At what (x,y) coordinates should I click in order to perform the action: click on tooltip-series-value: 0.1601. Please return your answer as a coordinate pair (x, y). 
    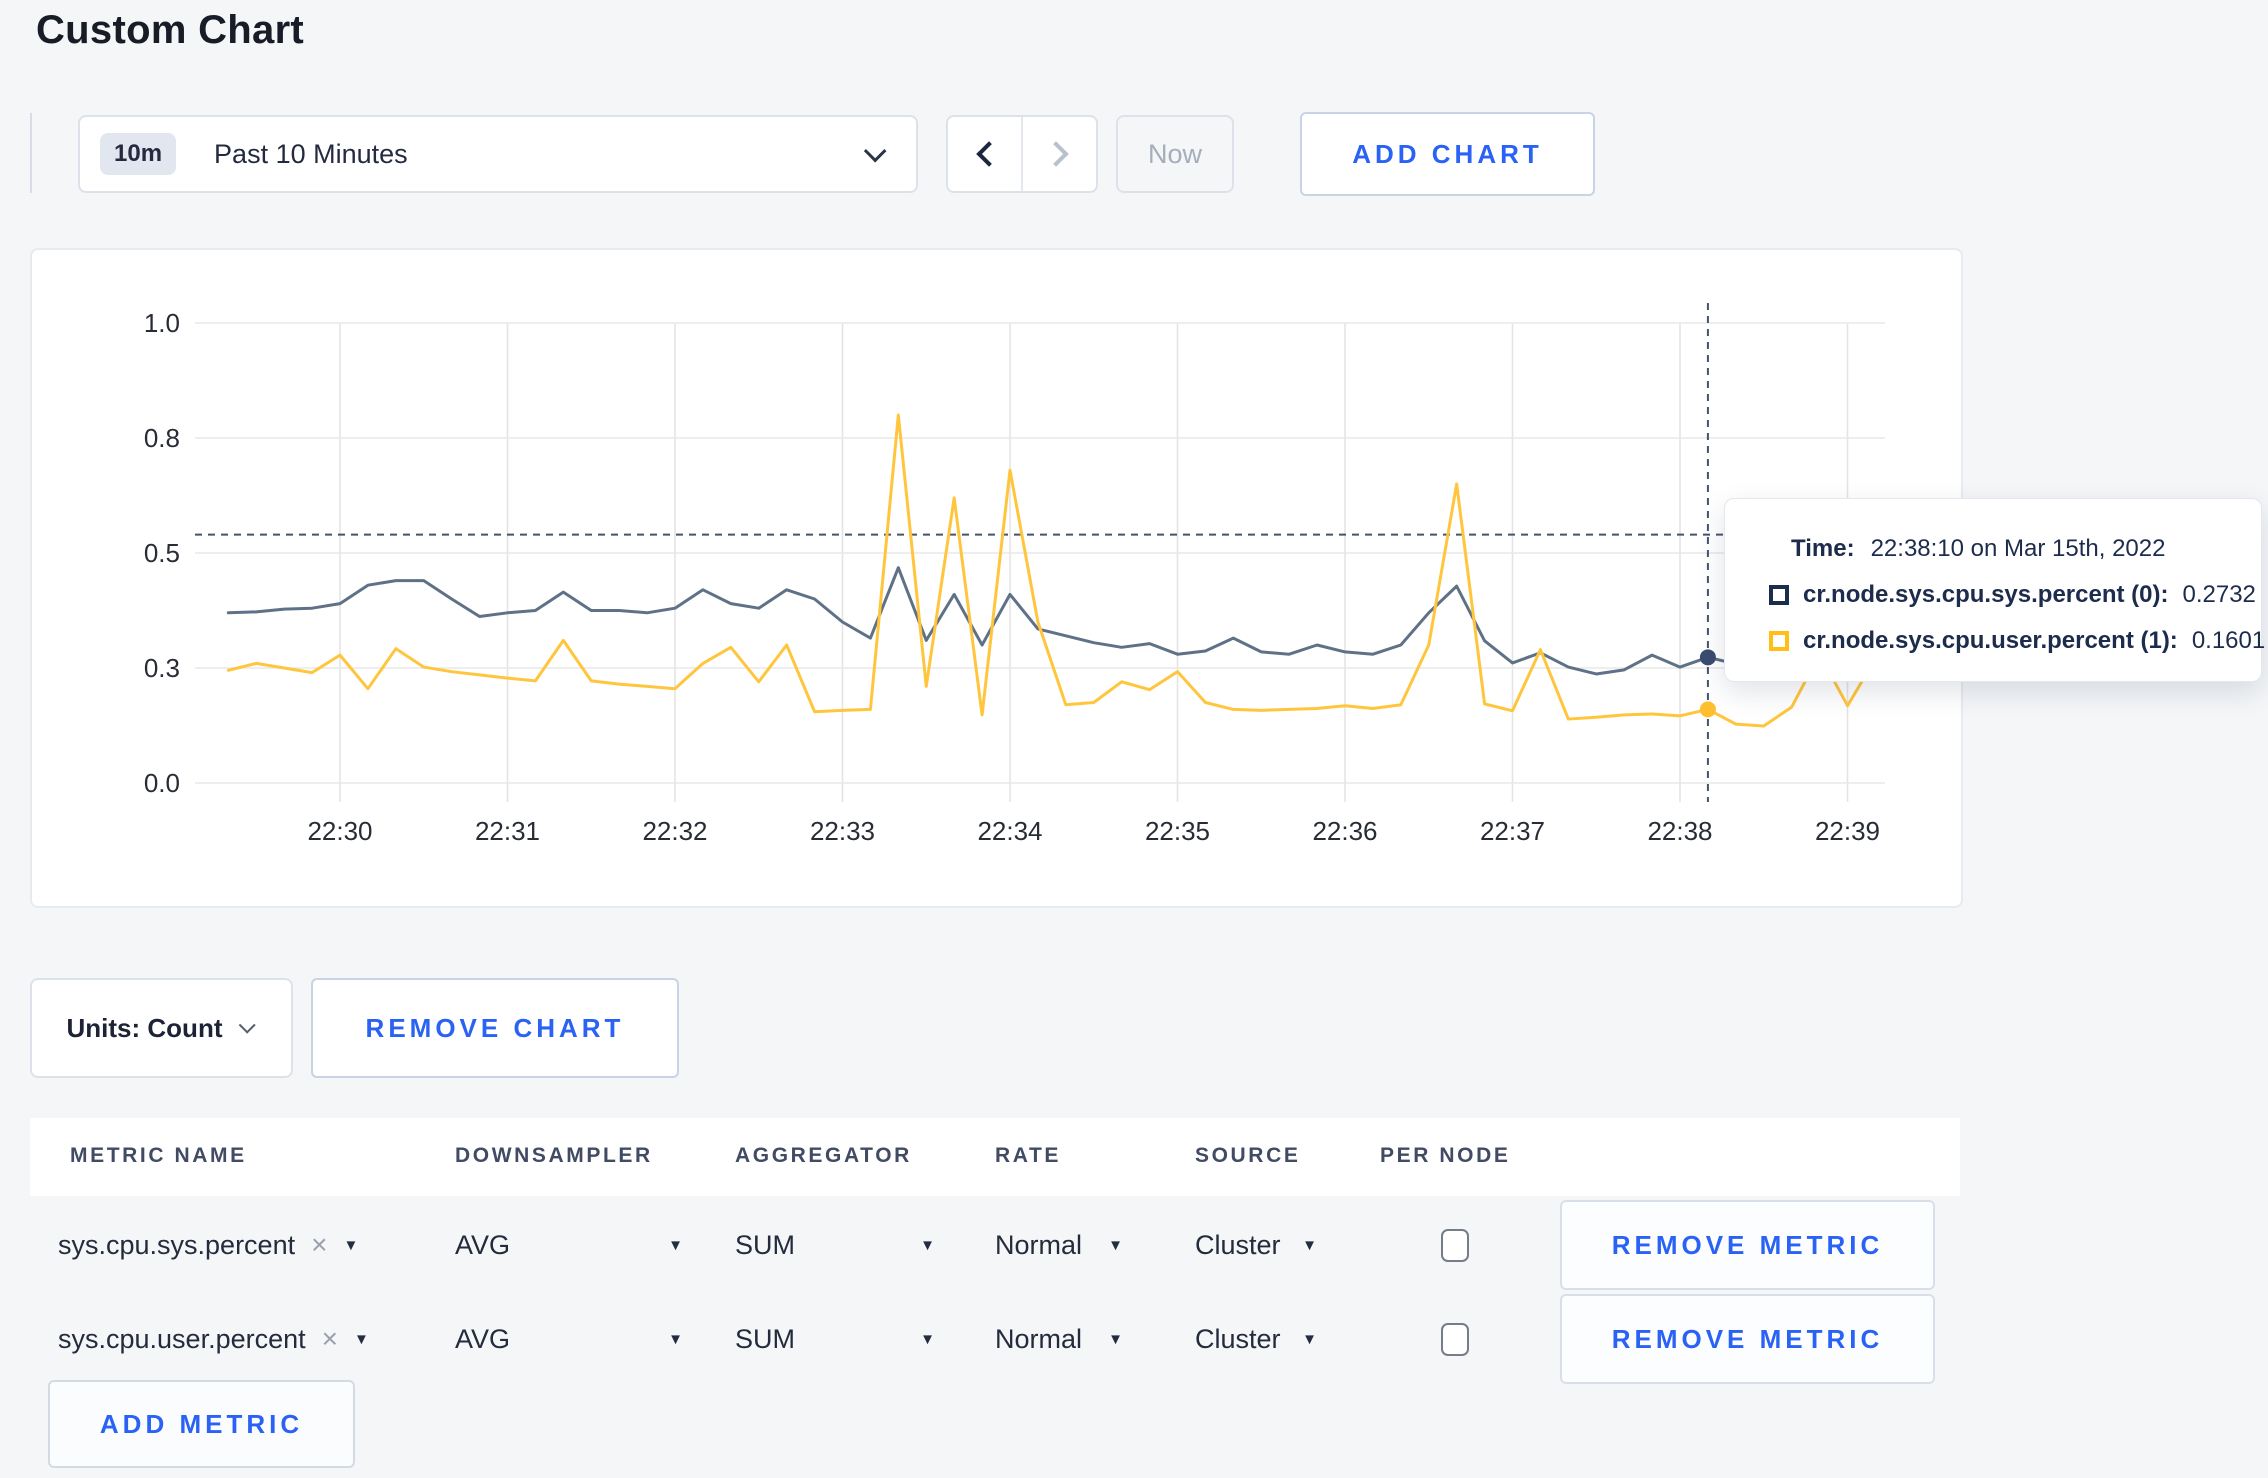
    Looking at the image, I should click on (2228, 640).